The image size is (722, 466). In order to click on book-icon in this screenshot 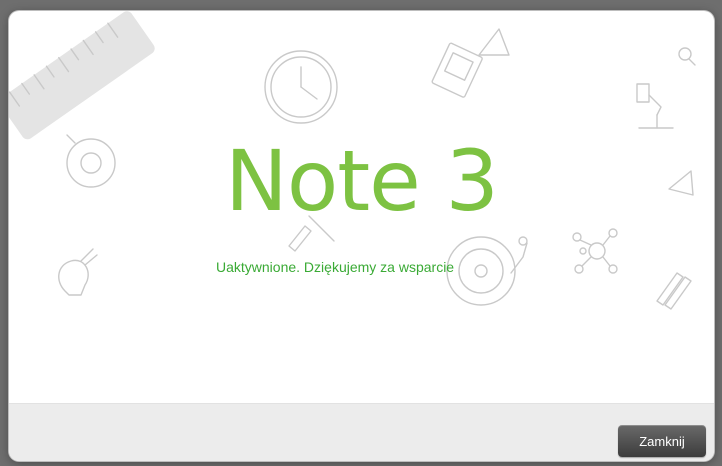, I will do `click(457, 70)`.